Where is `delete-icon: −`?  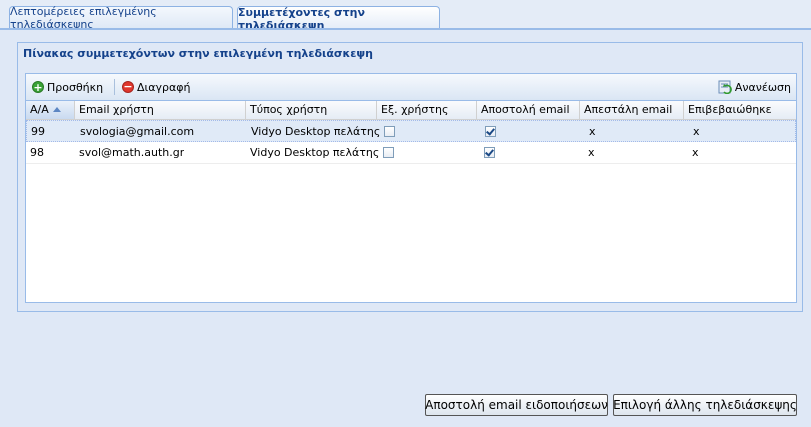
delete-icon: − is located at coordinates (128, 86).